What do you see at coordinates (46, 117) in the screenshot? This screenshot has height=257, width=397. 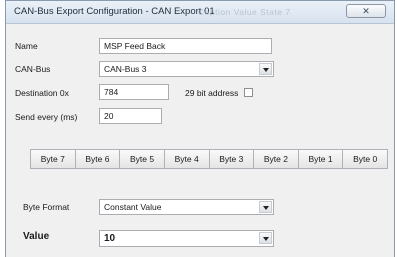 I see `send-every-label: Send every (ms)` at bounding box center [46, 117].